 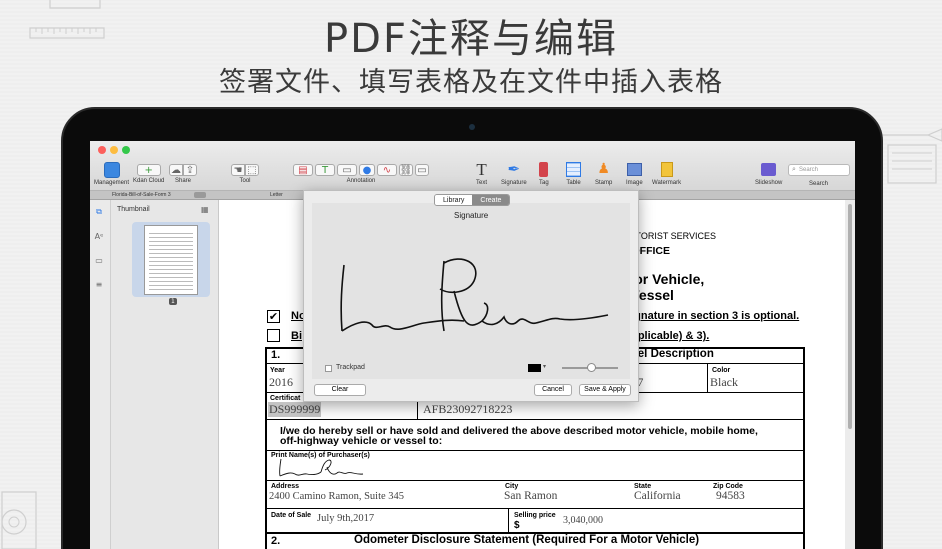 What do you see at coordinates (819, 184) in the screenshot?
I see `search-label: Search` at bounding box center [819, 184].